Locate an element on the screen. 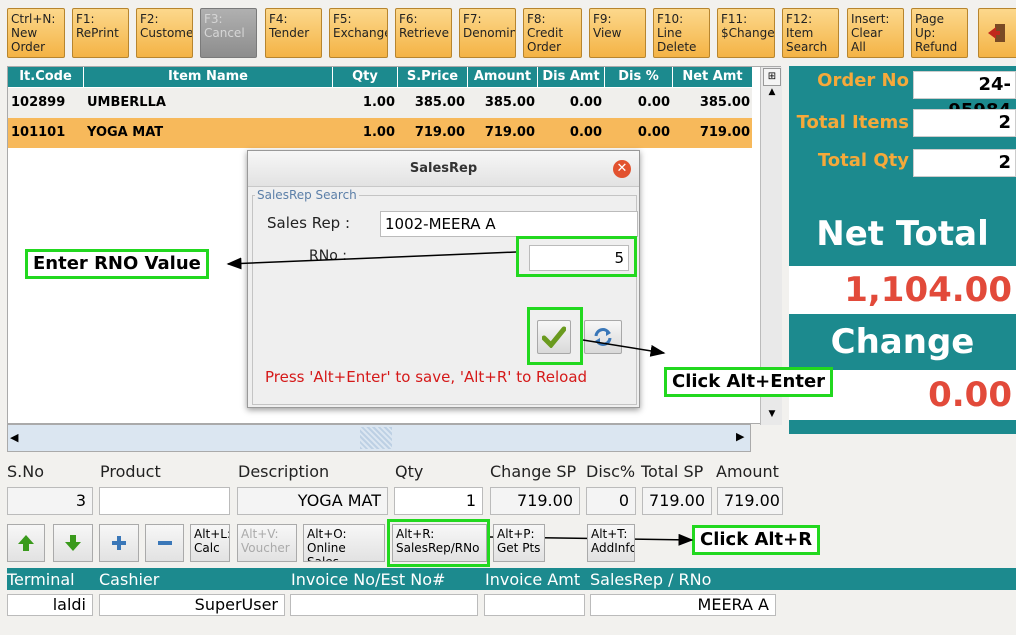  add-line-button is located at coordinates (119, 543).